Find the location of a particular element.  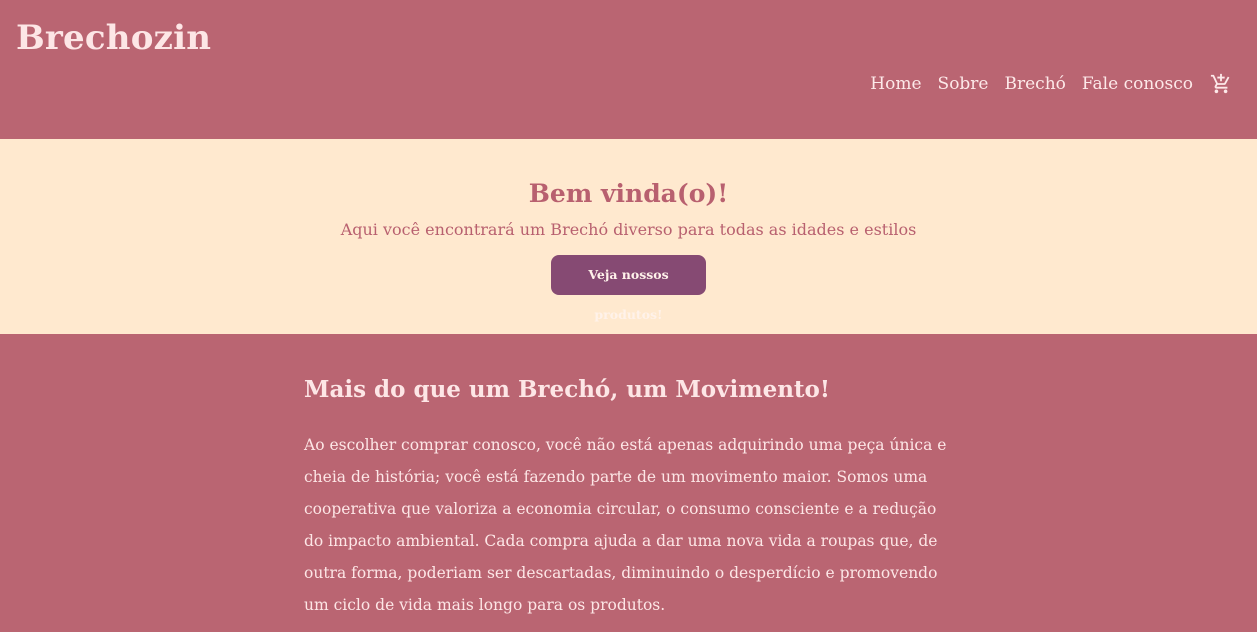

nav-link-brecho: Brechó is located at coordinates (1035, 84).